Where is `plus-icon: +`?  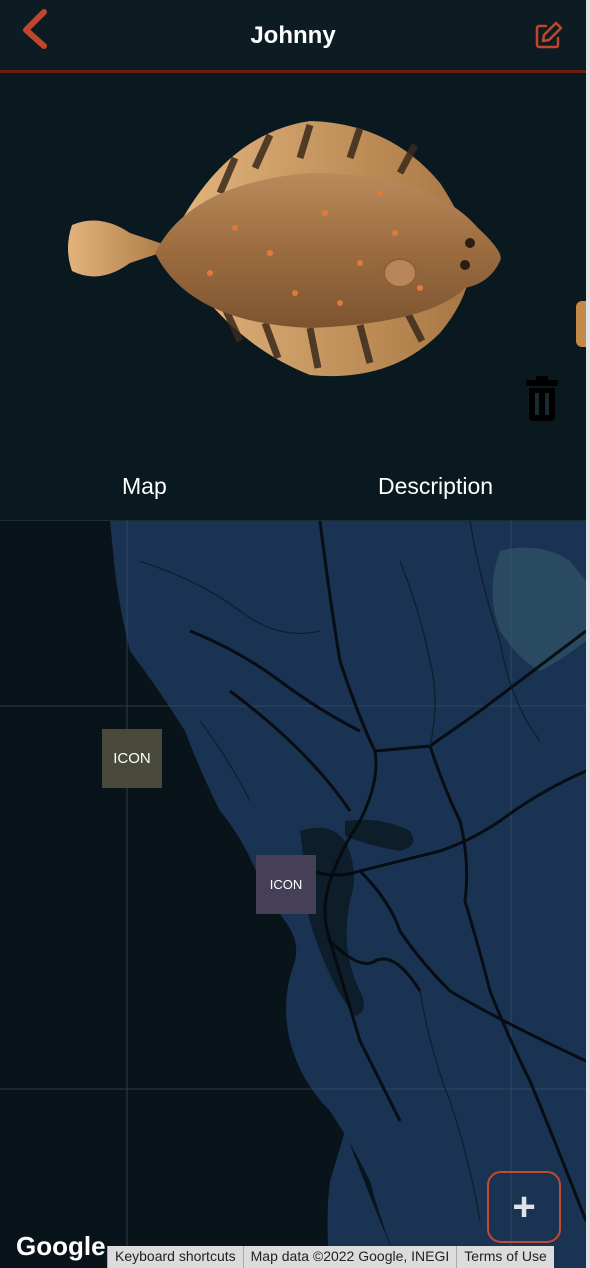 plus-icon: + is located at coordinates (524, 1207).